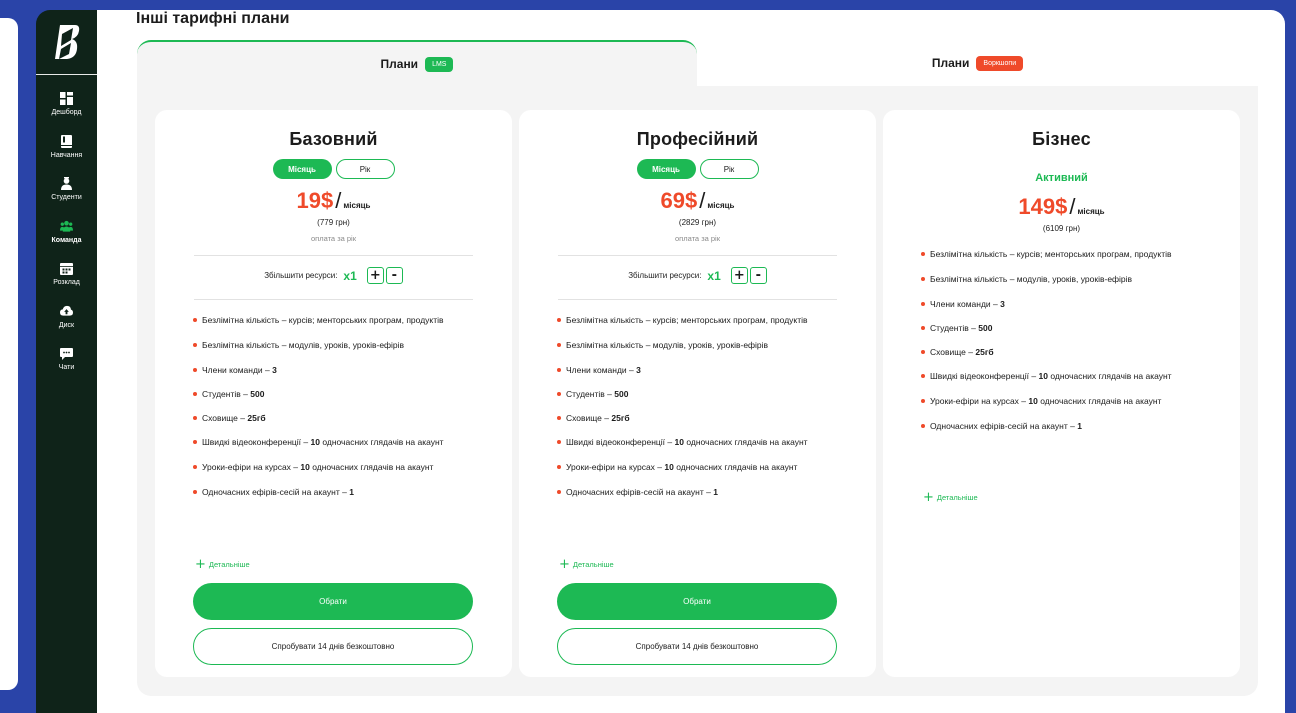 This screenshot has width=1296, height=713. I want to click on price-row: 149$ / місяць, so click(1061, 207).